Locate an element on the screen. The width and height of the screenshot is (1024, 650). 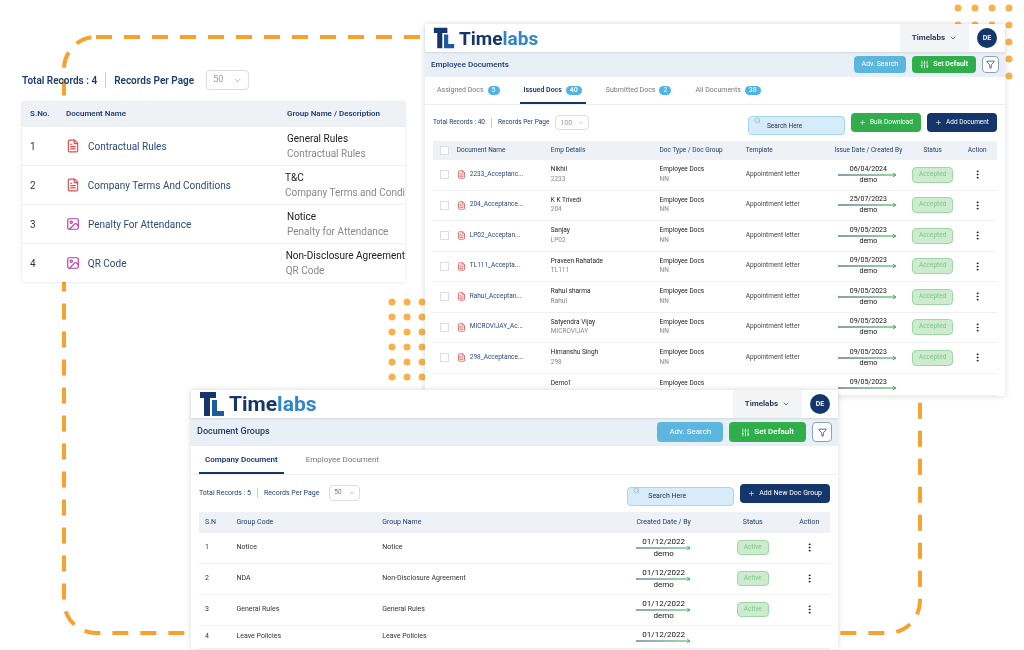
table-cell-text: 2 is located at coordinates (33, 185).